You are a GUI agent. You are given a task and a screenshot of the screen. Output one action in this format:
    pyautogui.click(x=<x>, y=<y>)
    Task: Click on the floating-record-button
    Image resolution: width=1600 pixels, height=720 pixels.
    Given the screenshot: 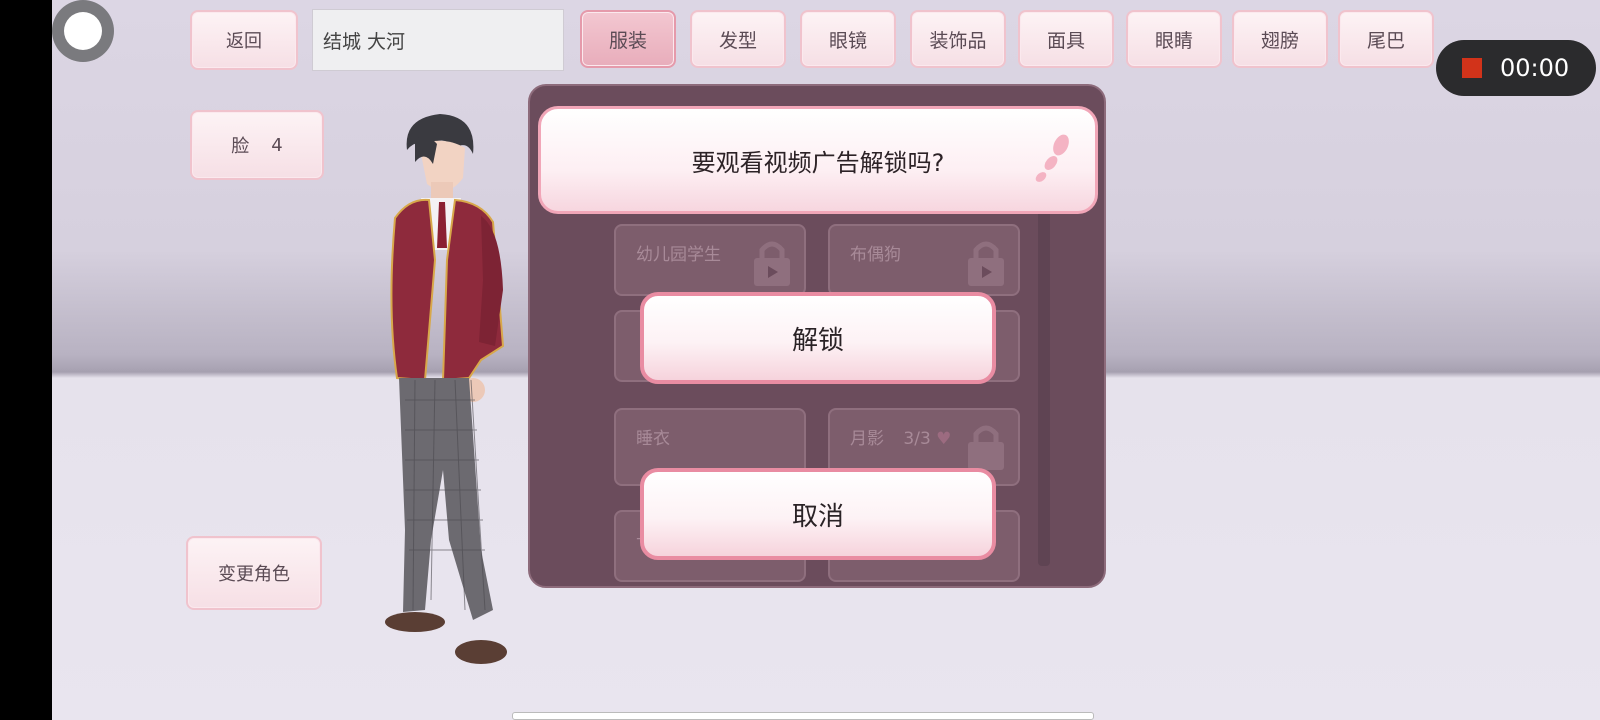 What is the action you would take?
    pyautogui.click(x=83, y=31)
    